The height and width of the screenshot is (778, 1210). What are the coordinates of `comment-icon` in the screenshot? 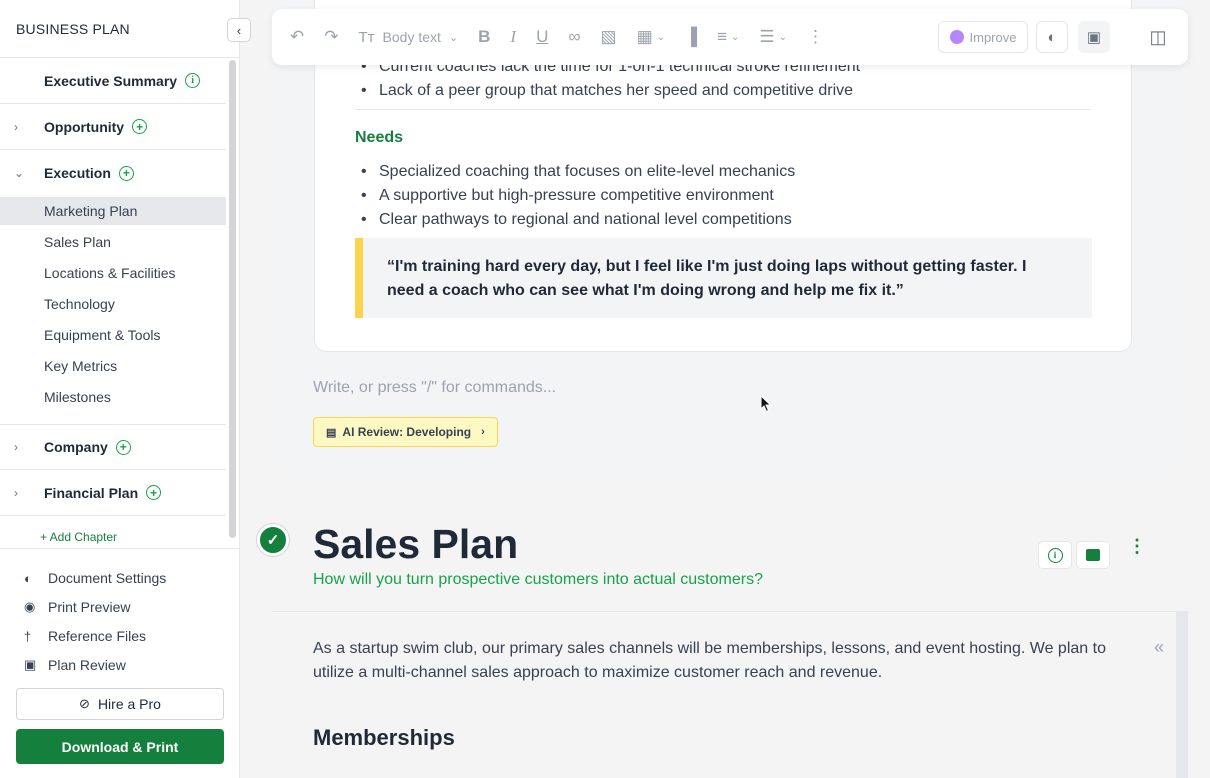 It's located at (1093, 555).